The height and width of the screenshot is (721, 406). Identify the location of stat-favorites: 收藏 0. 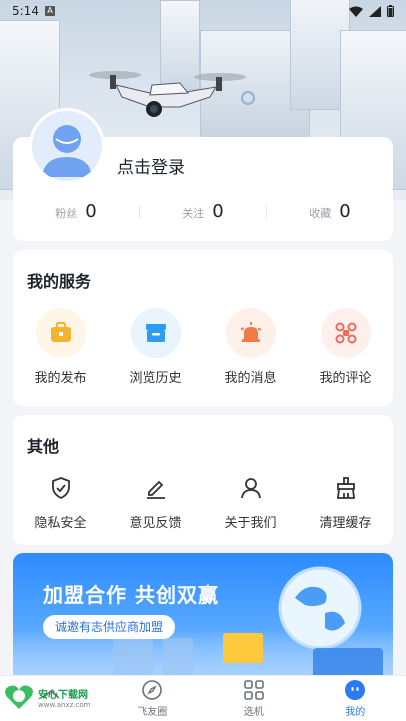
(330, 211).